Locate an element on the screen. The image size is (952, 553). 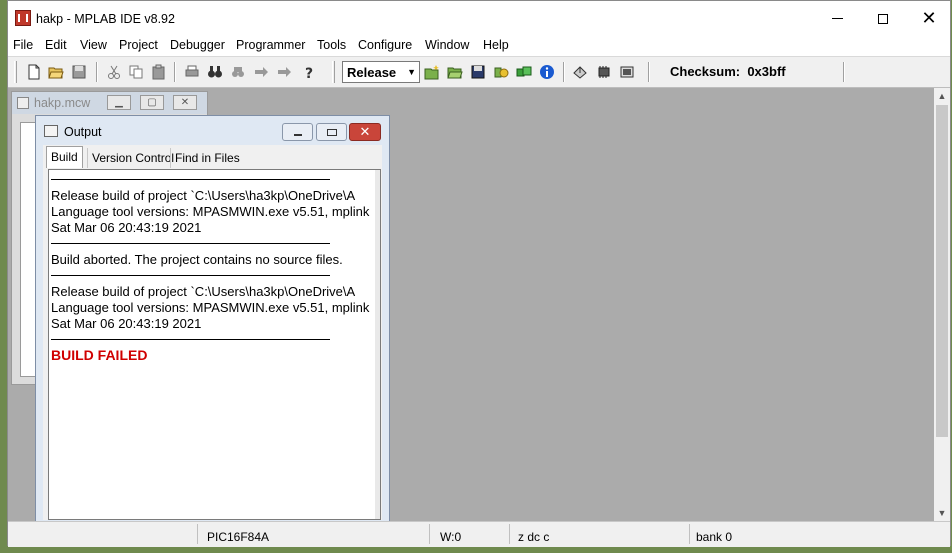
help-icon: ? is located at coordinates (309, 72).